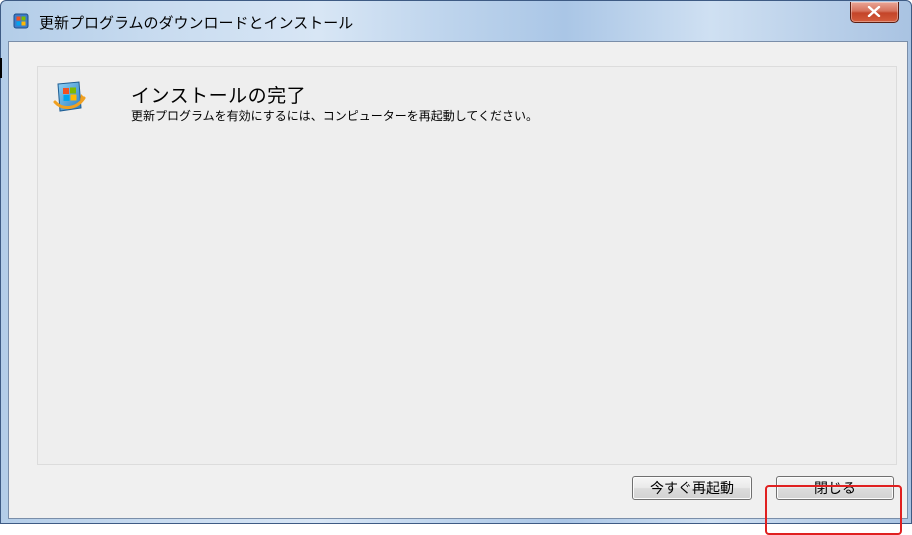  What do you see at coordinates (1, 68) in the screenshot?
I see `window-edge-mark` at bounding box center [1, 68].